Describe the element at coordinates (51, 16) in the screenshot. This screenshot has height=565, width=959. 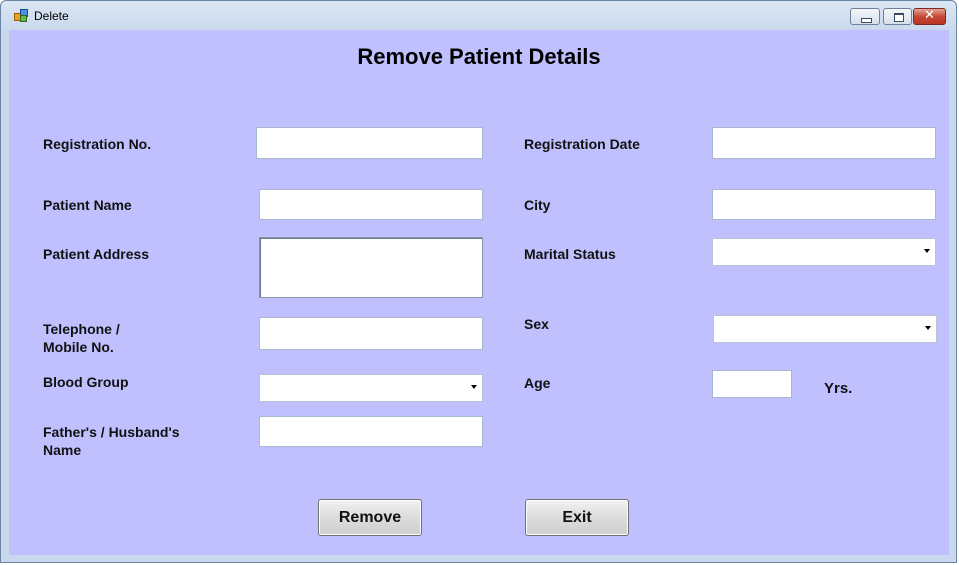
I see `window-title: Delete` at that location.